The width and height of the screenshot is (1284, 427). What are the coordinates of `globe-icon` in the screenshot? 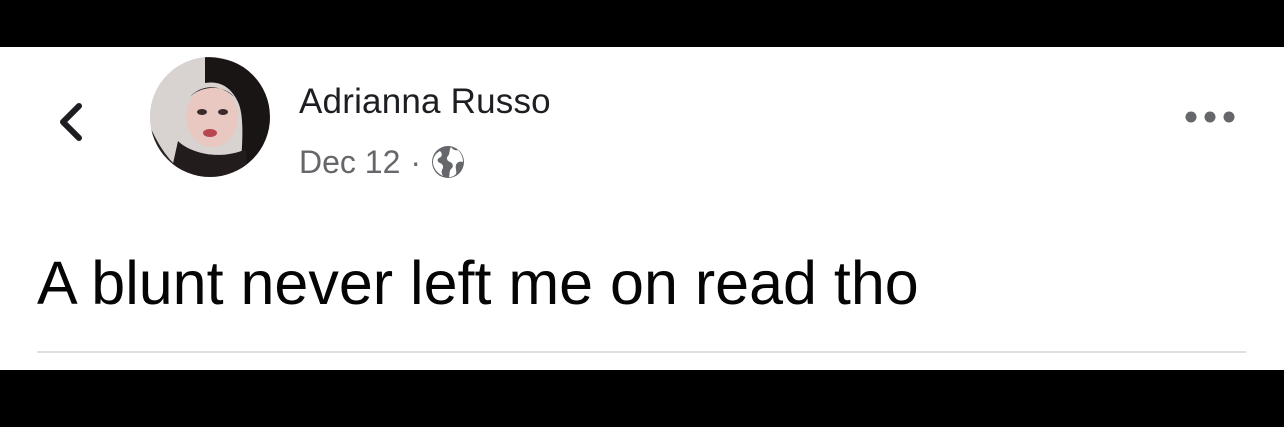 It's located at (448, 162).